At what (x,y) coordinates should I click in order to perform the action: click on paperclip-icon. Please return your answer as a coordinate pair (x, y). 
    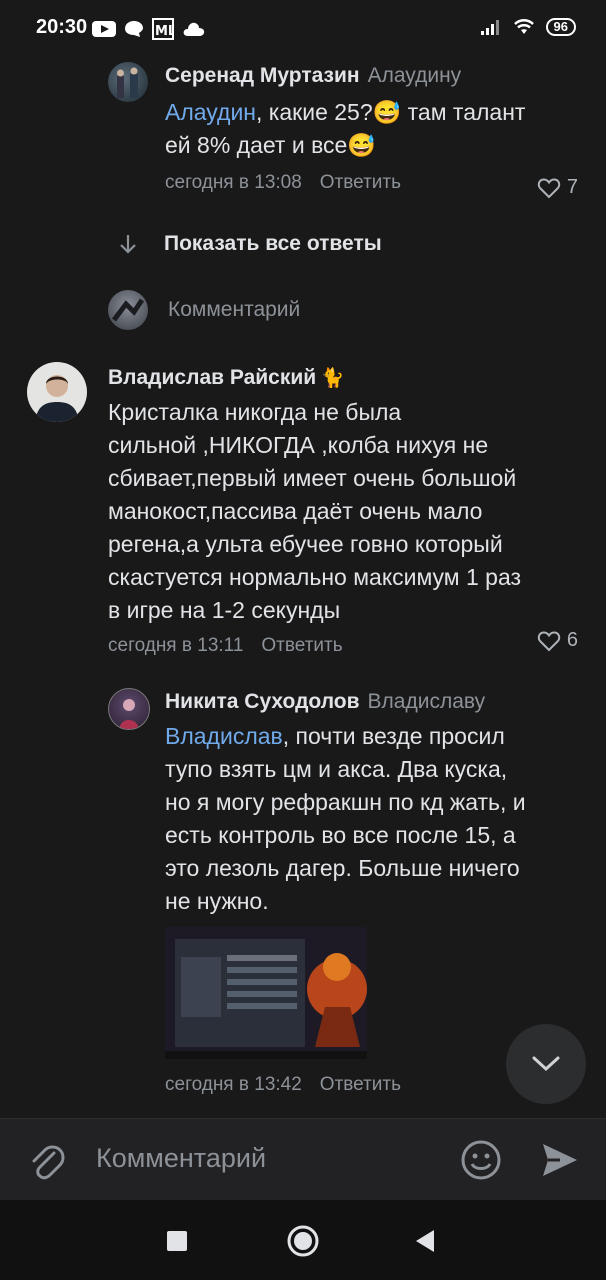
    Looking at the image, I should click on (46, 1161).